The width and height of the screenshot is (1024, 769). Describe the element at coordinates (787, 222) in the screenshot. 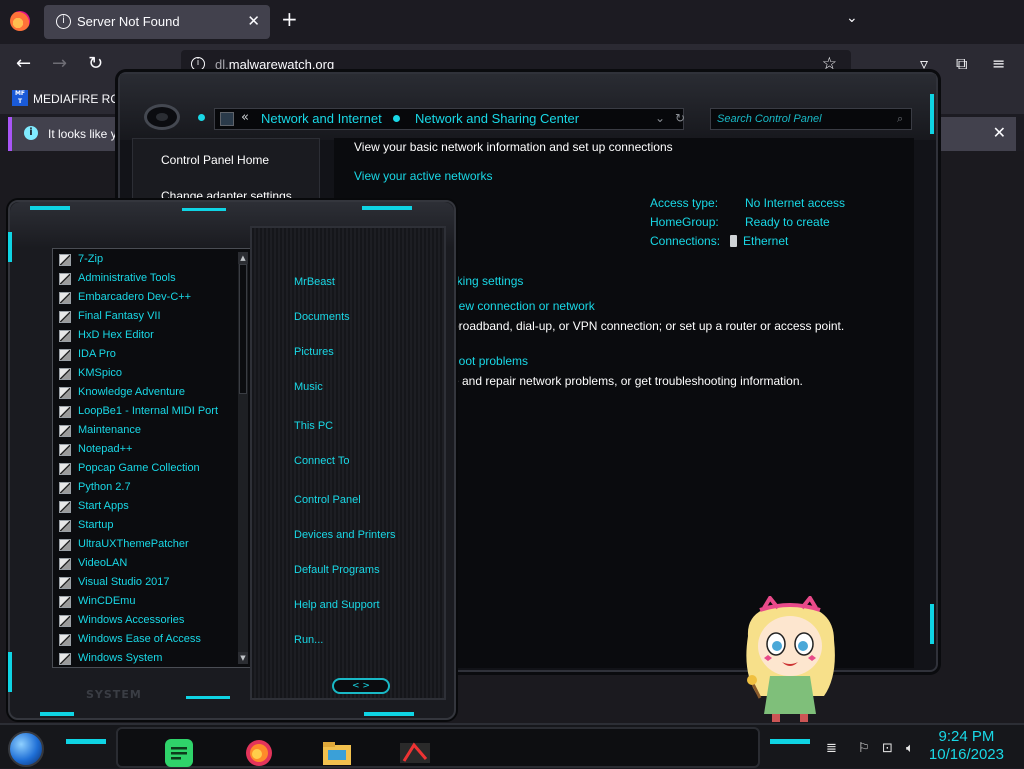

I see `homegroup-link: Ready to create` at that location.